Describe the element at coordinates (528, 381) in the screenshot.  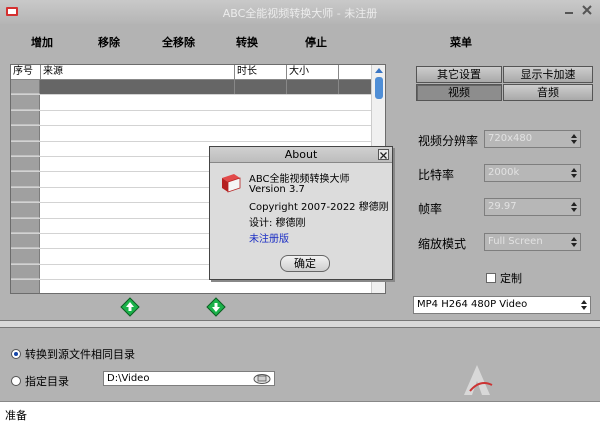
I see `watermark-logo` at that location.